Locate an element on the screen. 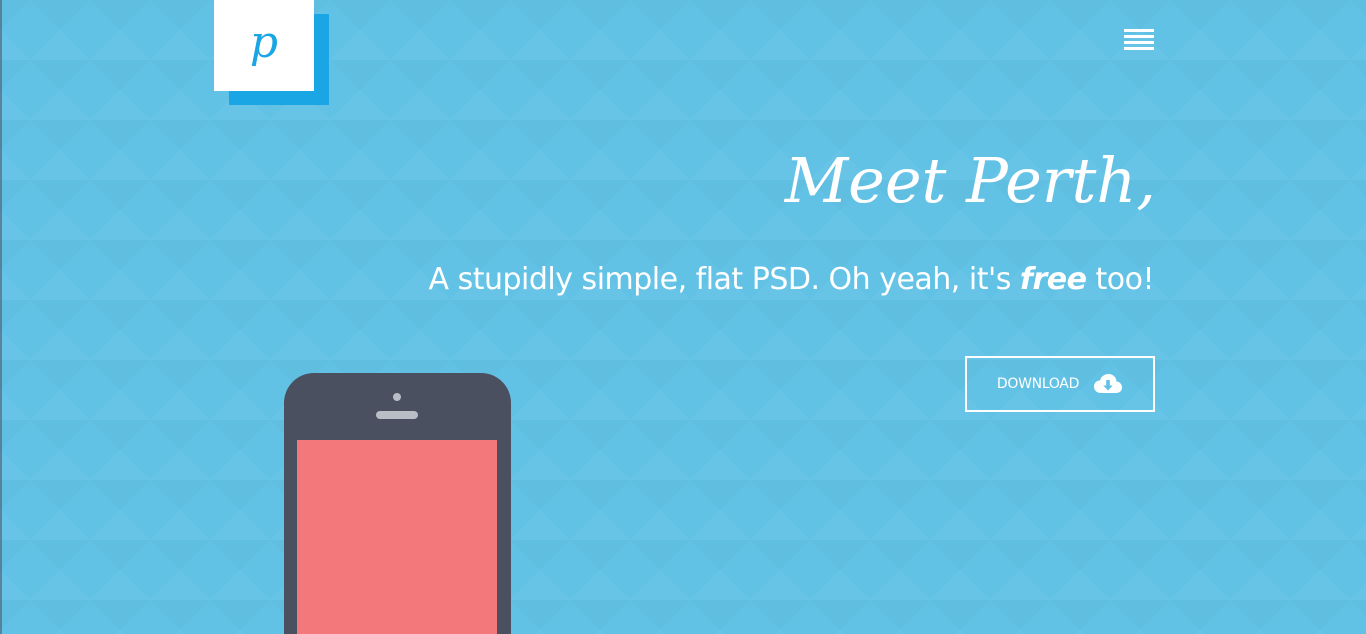 This screenshot has width=1366, height=634. hero-subtitle-end: too! is located at coordinates (1120, 279).